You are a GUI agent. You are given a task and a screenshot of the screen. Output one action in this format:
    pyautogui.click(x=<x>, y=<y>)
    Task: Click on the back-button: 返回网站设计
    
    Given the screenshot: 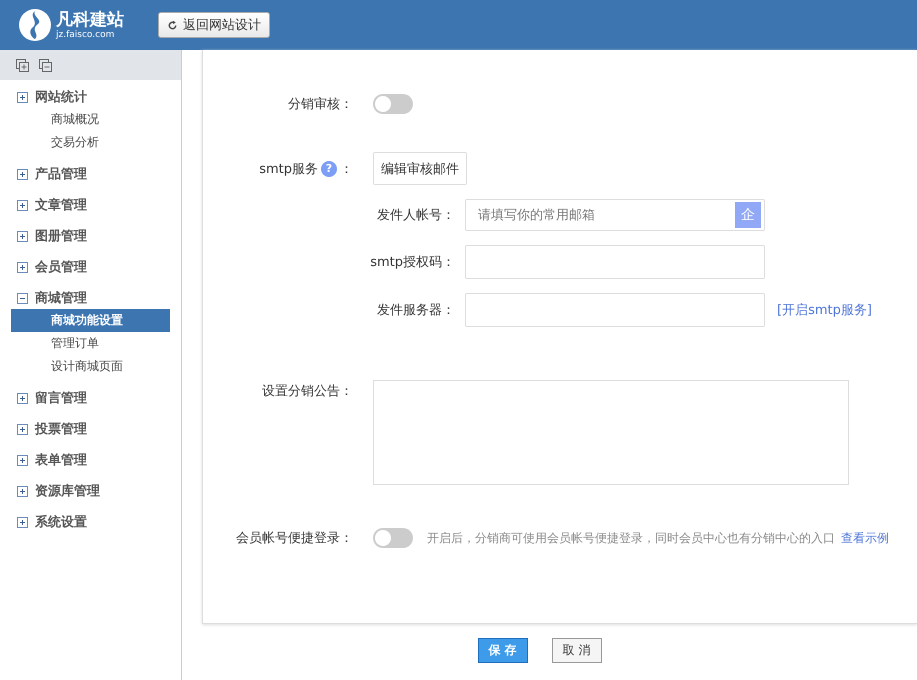 What is the action you would take?
    pyautogui.click(x=214, y=25)
    